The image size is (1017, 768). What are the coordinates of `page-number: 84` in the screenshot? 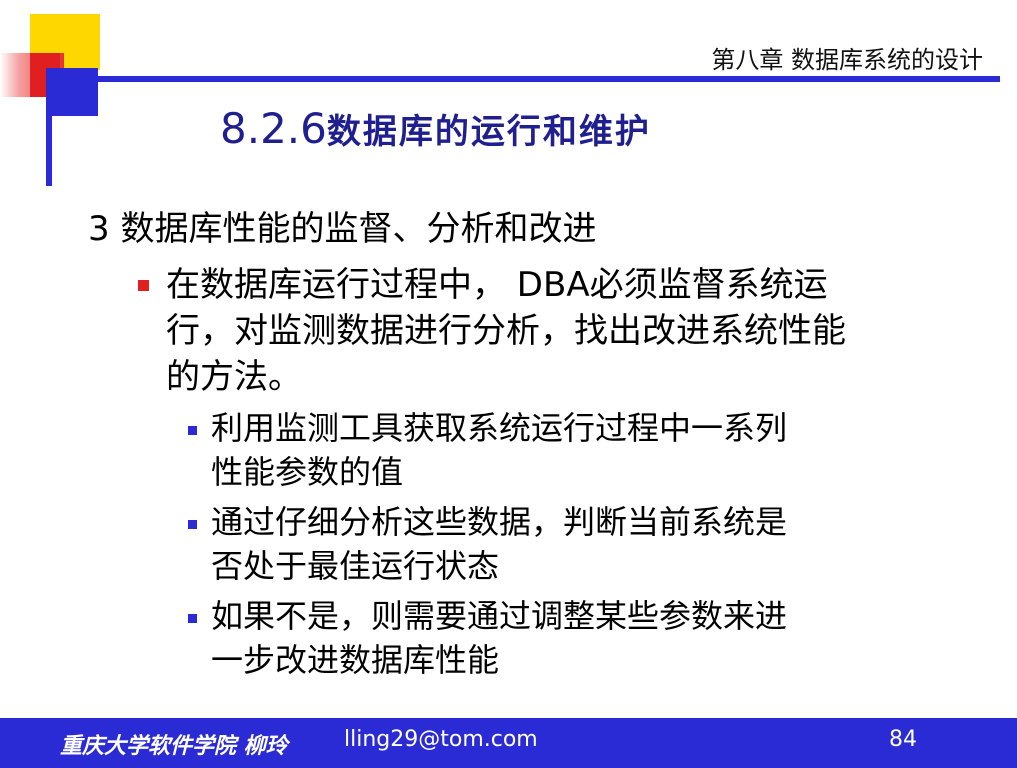 It's located at (903, 739).